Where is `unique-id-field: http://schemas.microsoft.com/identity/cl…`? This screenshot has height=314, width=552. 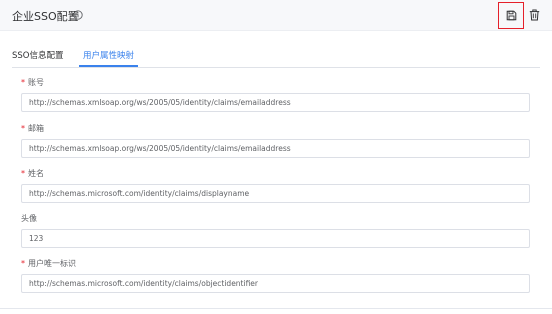
unique-id-field: http://schemas.microsoft.com/identity/cl… is located at coordinates (275, 283).